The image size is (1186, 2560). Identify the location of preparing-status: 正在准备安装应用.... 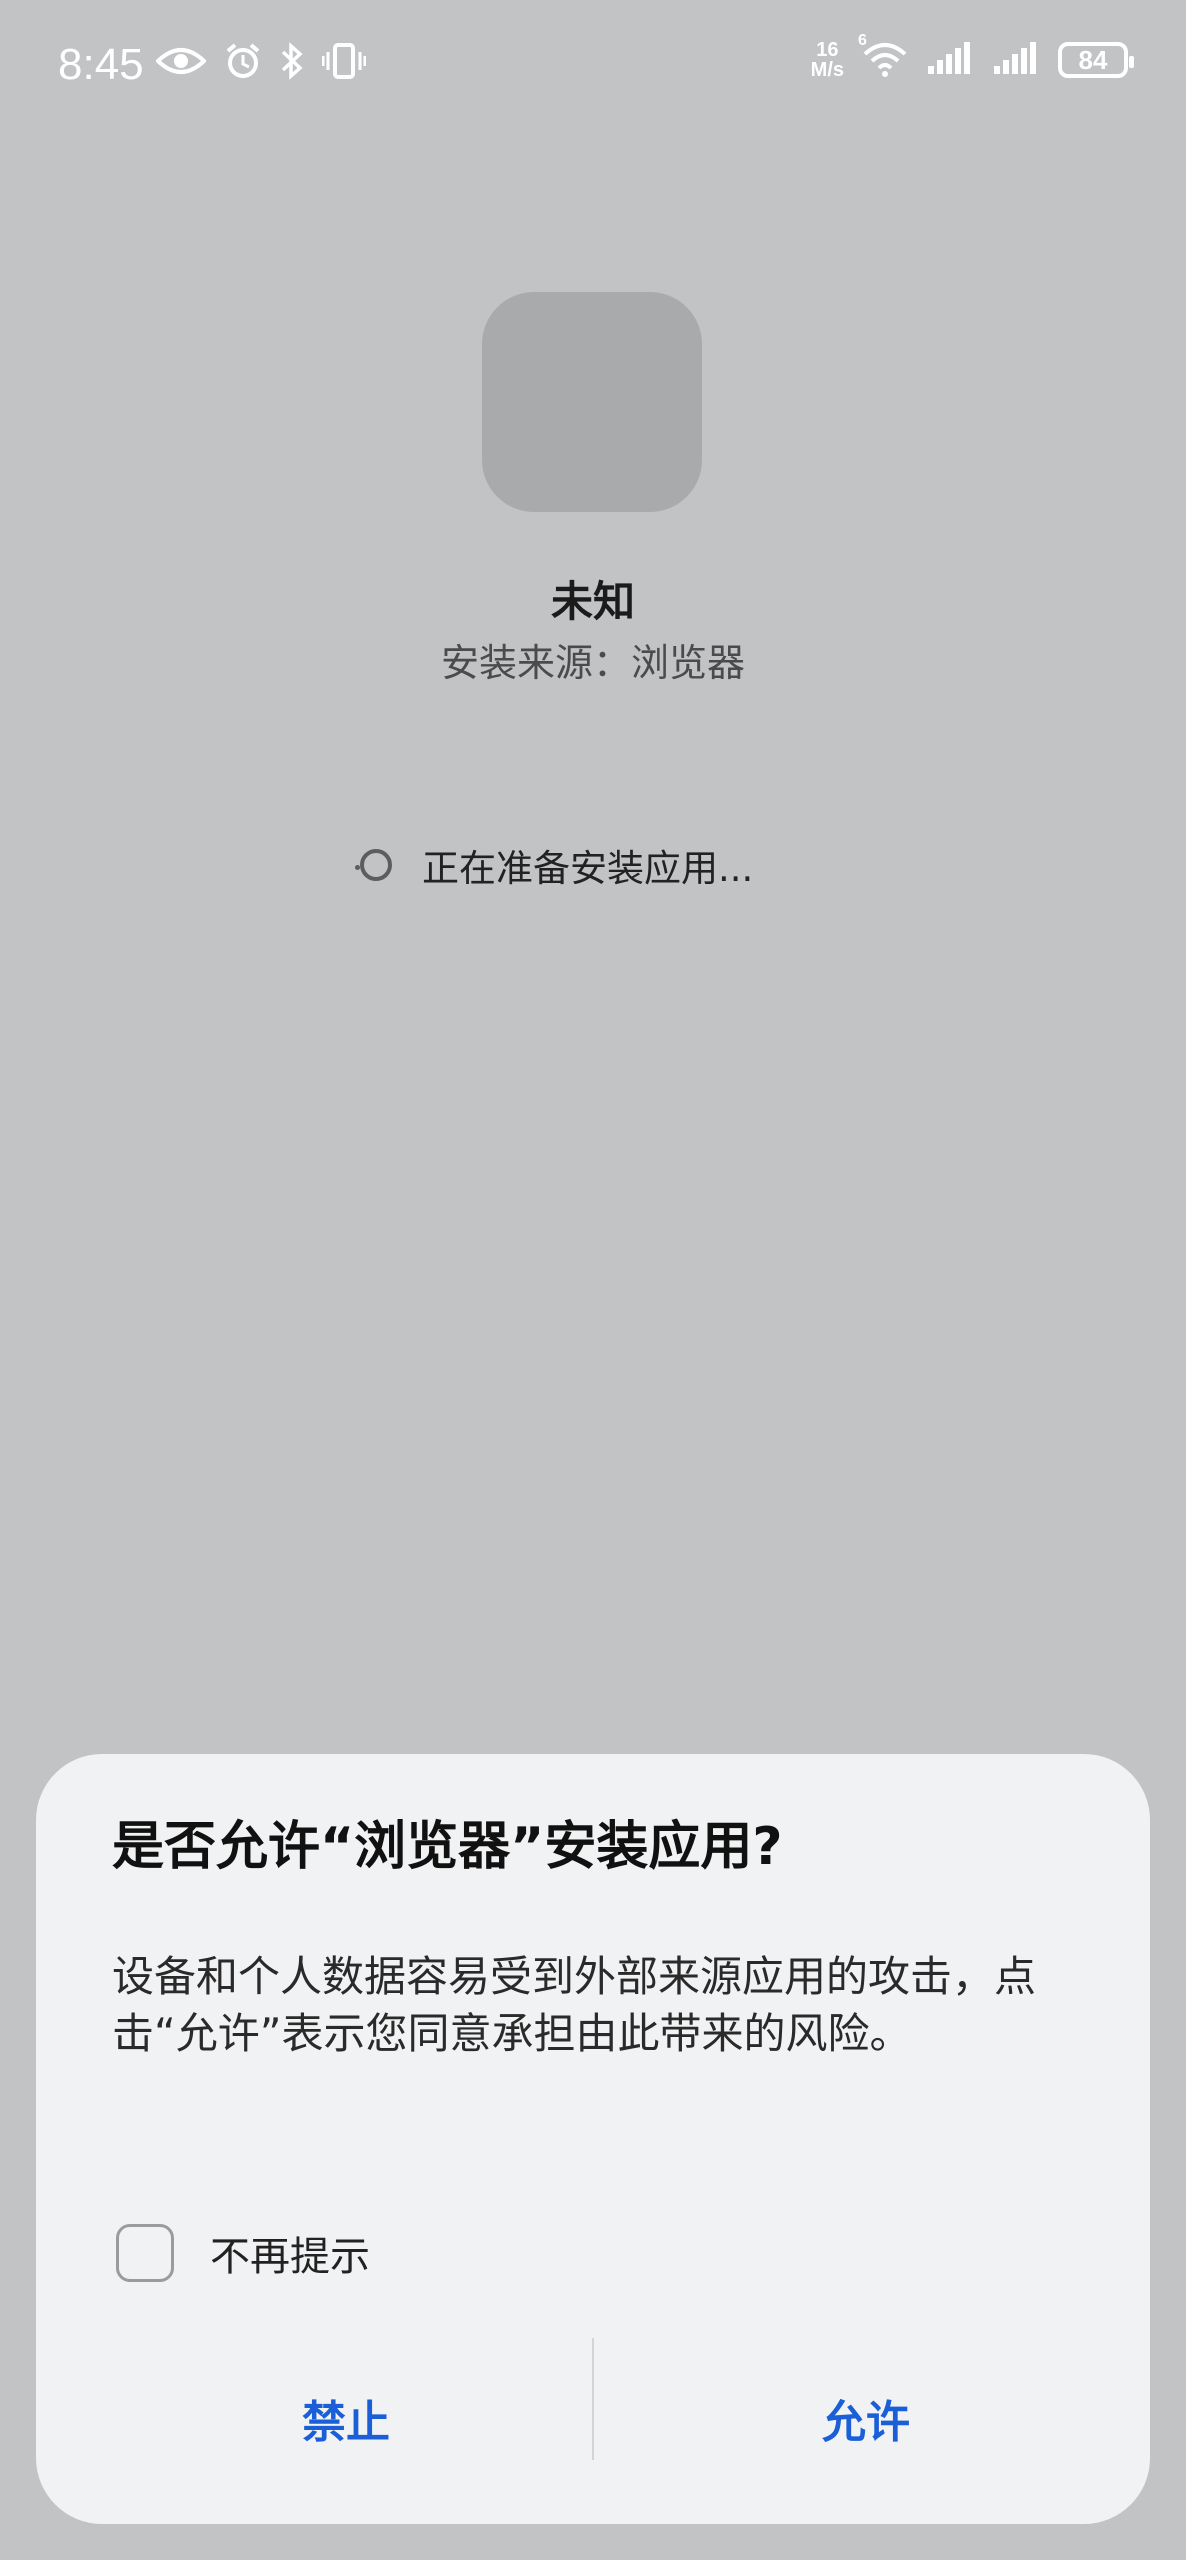
(554, 865).